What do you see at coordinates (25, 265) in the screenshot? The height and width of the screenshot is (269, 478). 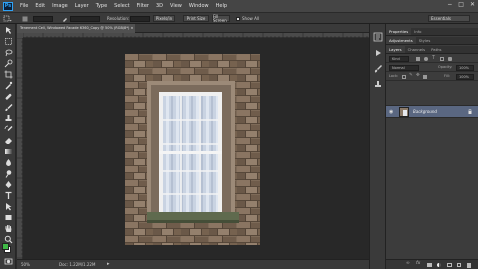 I see `zoom-level: 50%` at bounding box center [25, 265].